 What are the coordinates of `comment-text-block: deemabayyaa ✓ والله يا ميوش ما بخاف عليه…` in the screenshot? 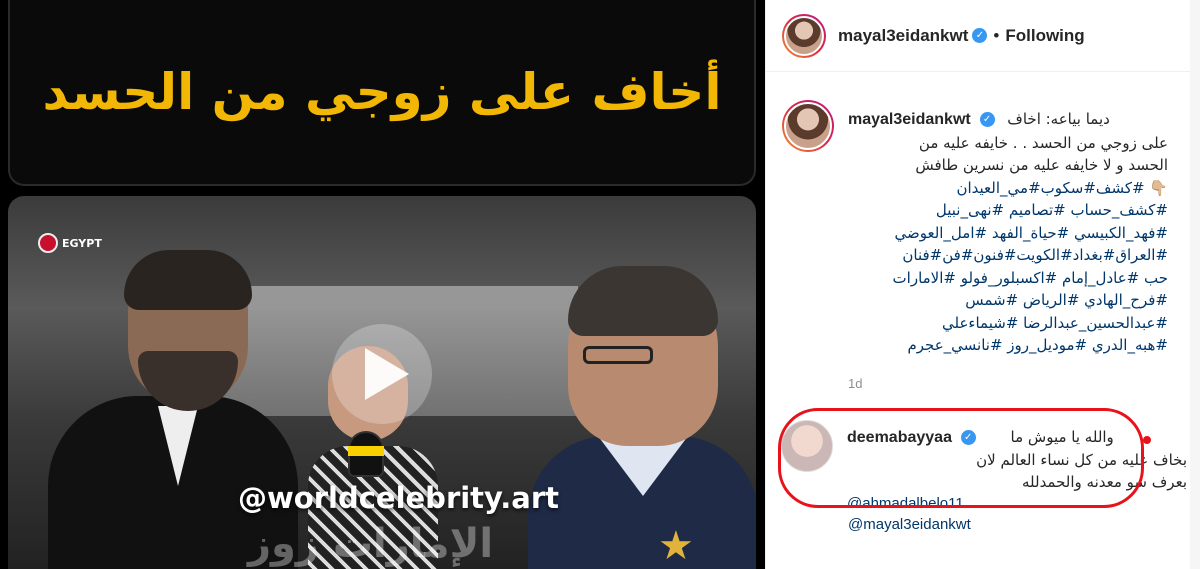 It's located at (1017, 465).